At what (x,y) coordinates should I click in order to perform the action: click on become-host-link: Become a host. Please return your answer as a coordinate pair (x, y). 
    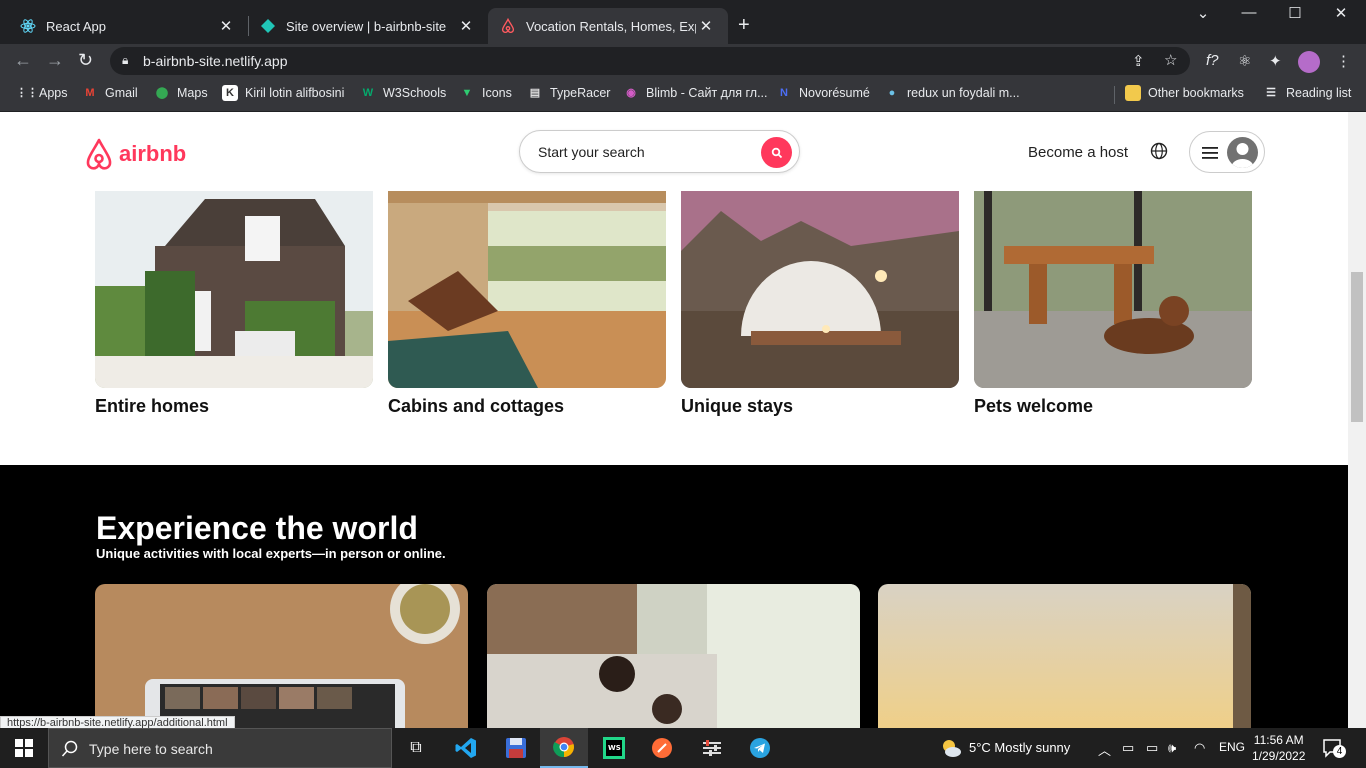
    Looking at the image, I should click on (1078, 152).